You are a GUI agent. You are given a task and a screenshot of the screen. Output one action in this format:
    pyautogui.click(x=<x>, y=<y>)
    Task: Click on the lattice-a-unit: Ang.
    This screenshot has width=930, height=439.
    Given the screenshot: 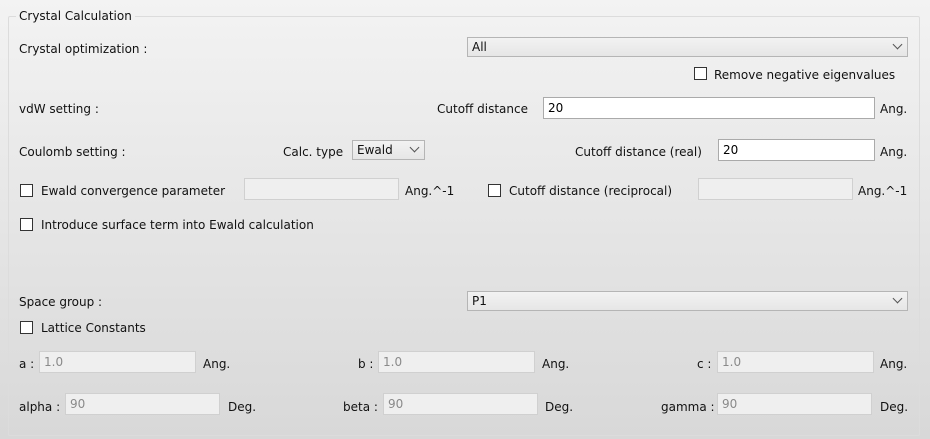 What is the action you would take?
    pyautogui.click(x=217, y=364)
    